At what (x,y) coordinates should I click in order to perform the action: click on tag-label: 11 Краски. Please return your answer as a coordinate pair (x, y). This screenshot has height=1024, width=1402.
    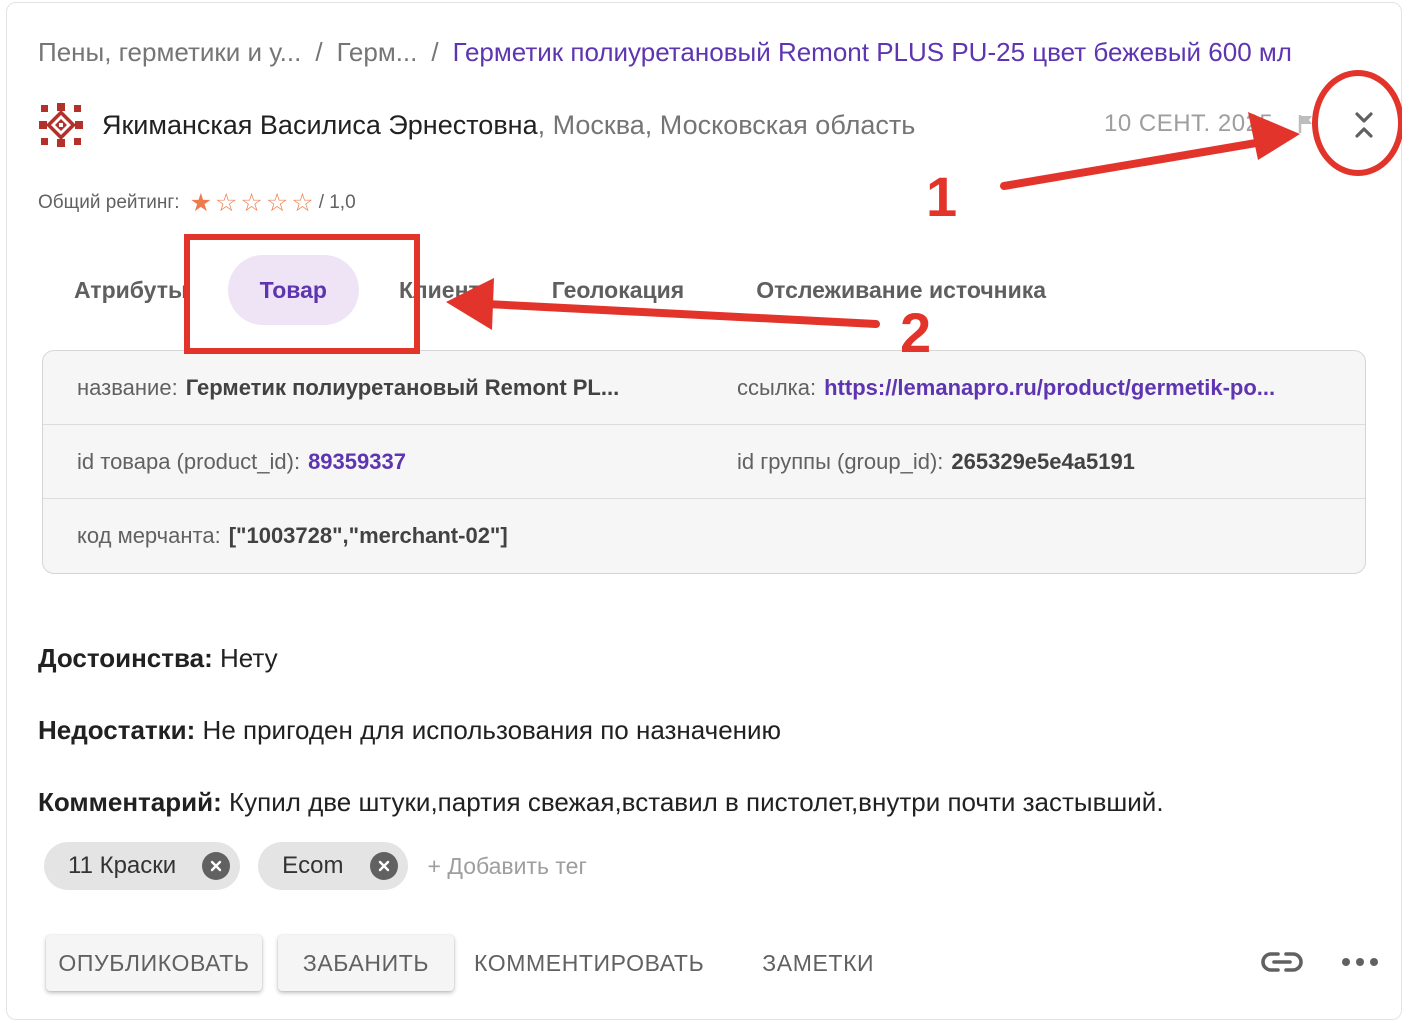
    Looking at the image, I should click on (122, 865).